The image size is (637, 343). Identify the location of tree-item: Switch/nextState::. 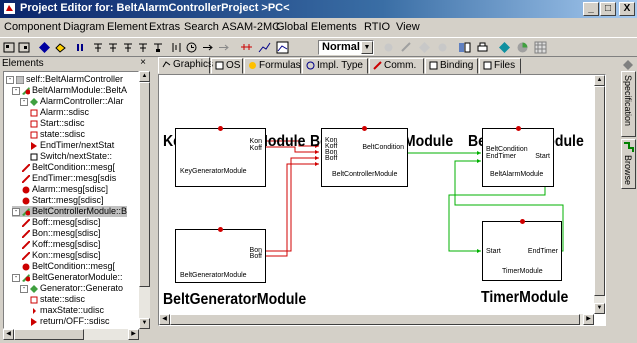
(71, 156).